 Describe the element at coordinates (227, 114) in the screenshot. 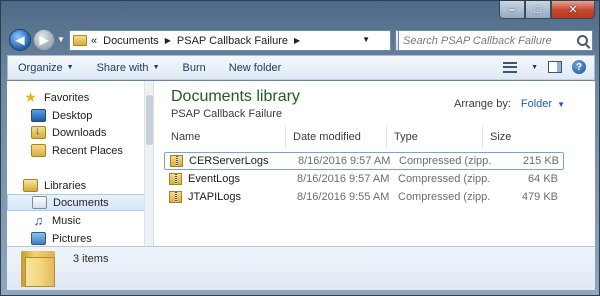

I see `library-subtitle: PSAP Callback Failure` at that location.